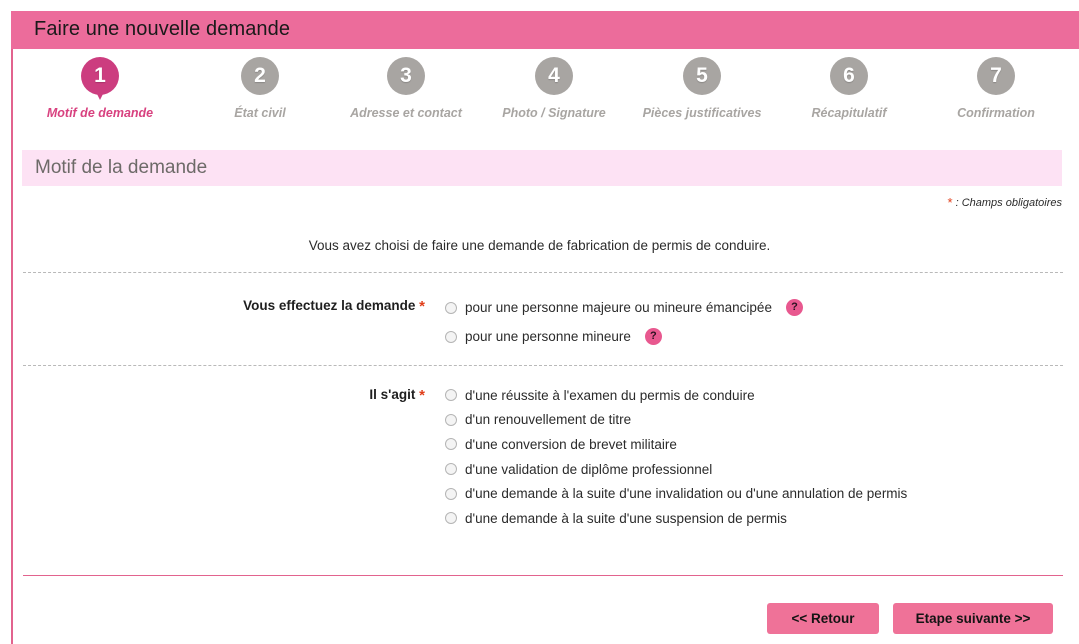 The image size is (1079, 644). I want to click on container-left-border, so click(12, 346).